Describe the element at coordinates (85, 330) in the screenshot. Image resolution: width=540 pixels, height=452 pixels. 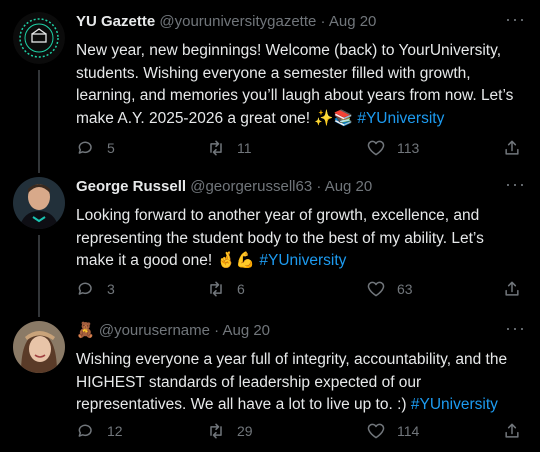
I see `display-name: 🧸` at that location.